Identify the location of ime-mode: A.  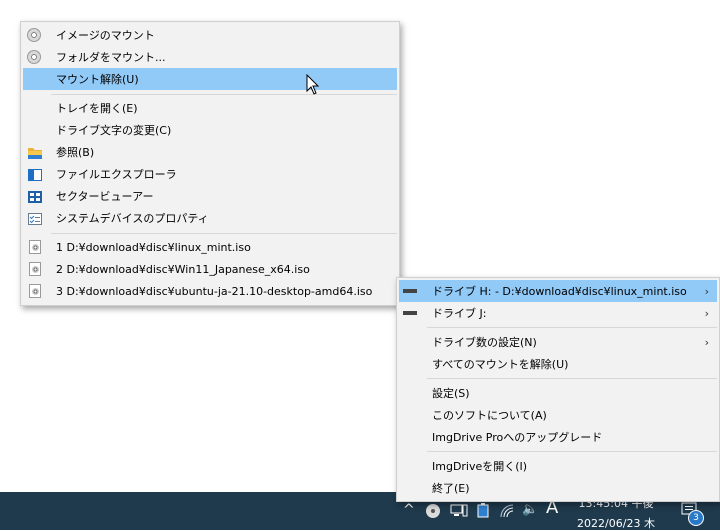
(552, 508).